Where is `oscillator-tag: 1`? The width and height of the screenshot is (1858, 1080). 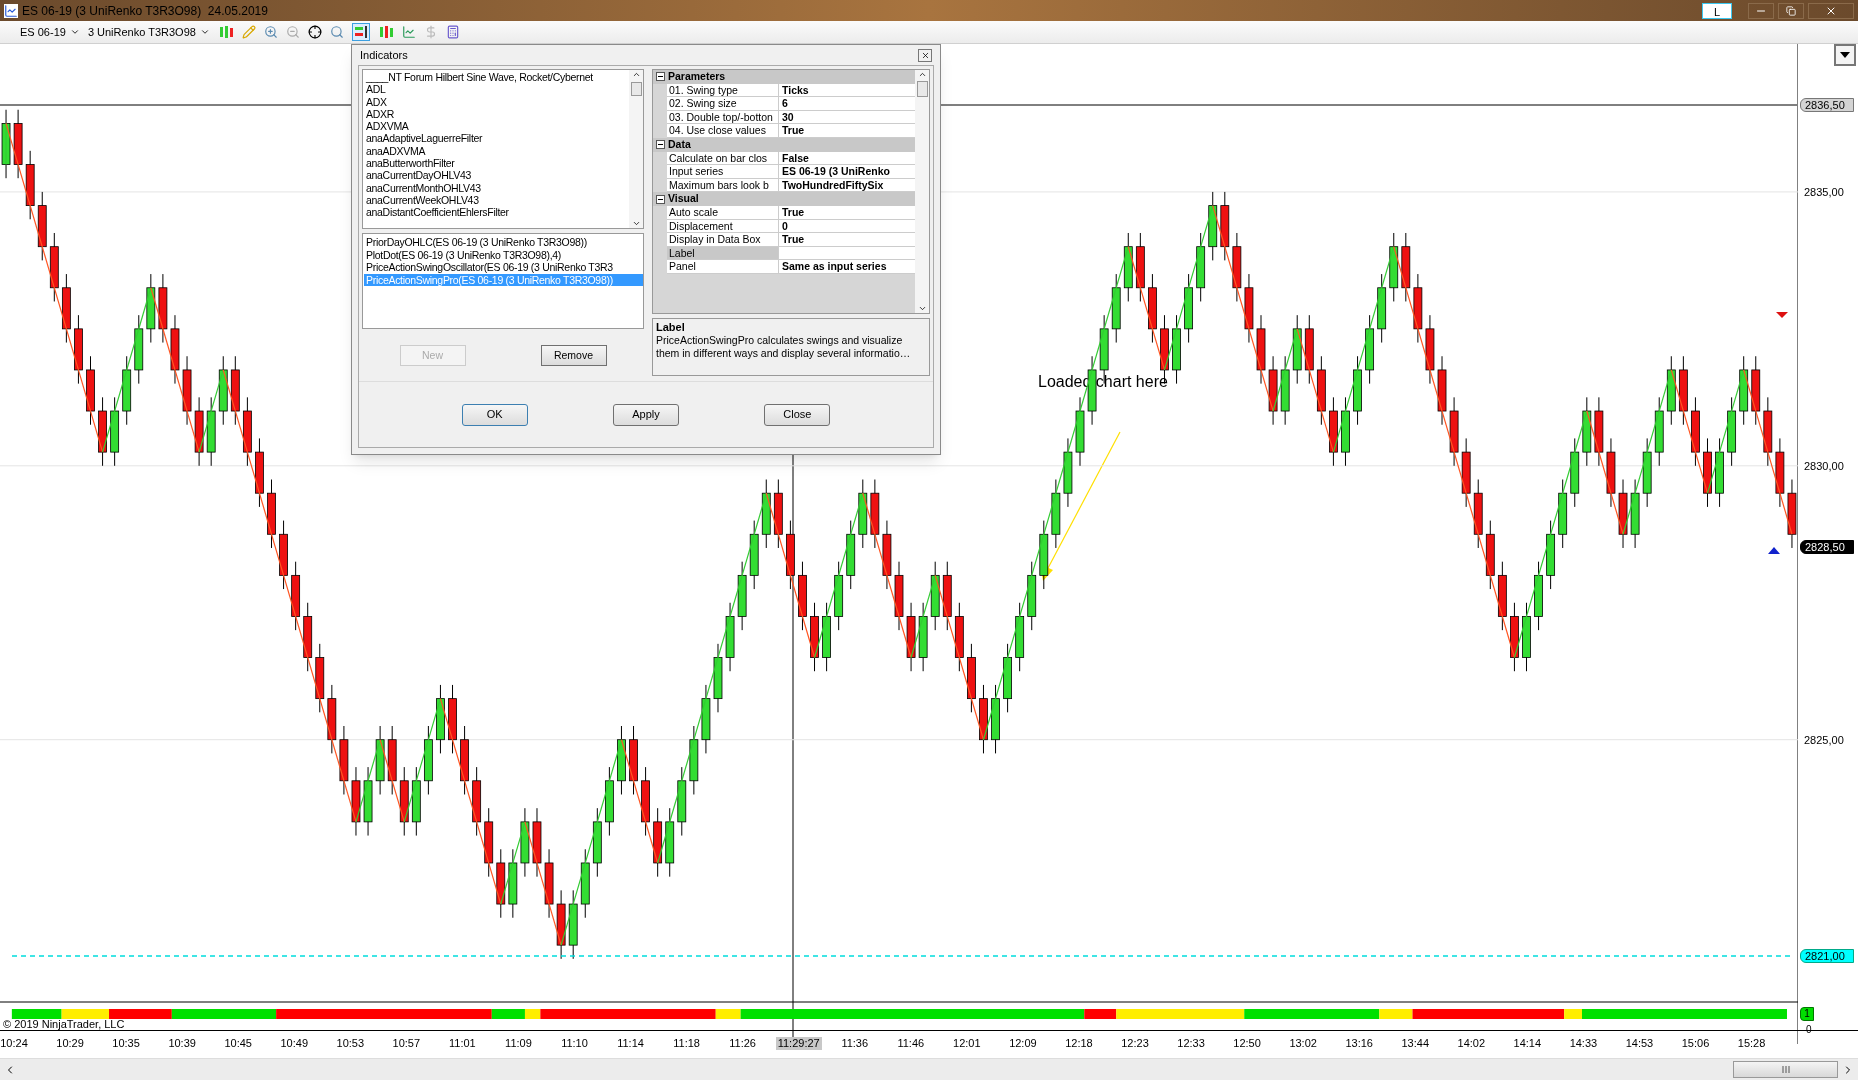 oscillator-tag: 1 is located at coordinates (1807, 1014).